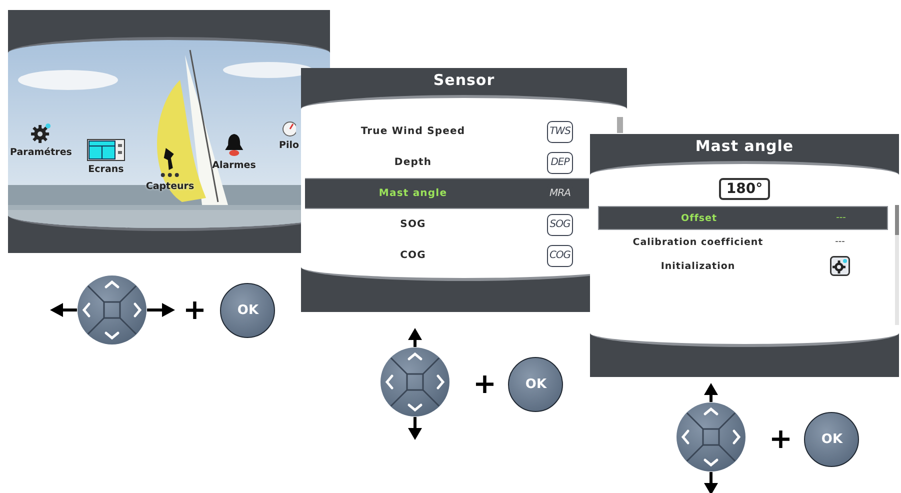 The image size is (901, 493). What do you see at coordinates (413, 255) in the screenshot?
I see `sensor-label: COG` at bounding box center [413, 255].